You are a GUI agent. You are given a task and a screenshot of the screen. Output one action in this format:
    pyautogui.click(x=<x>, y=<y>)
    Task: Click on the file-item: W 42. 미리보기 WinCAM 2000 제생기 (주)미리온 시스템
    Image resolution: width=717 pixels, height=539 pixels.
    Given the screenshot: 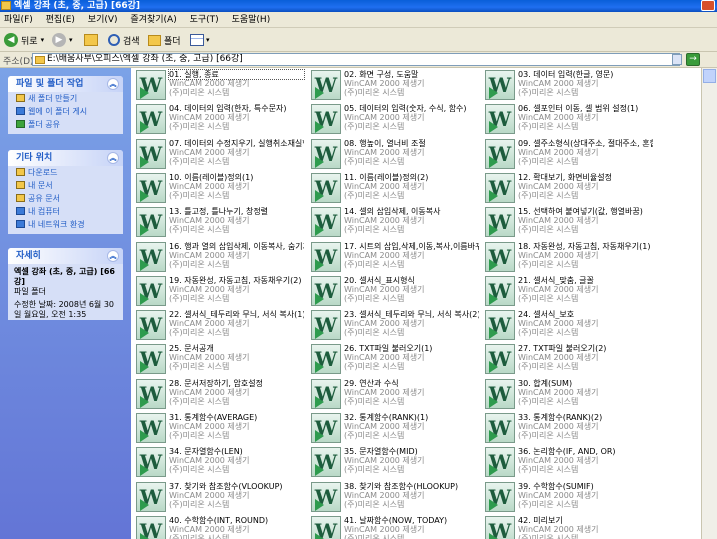 What is the action you would take?
    pyautogui.click(x=567, y=527)
    